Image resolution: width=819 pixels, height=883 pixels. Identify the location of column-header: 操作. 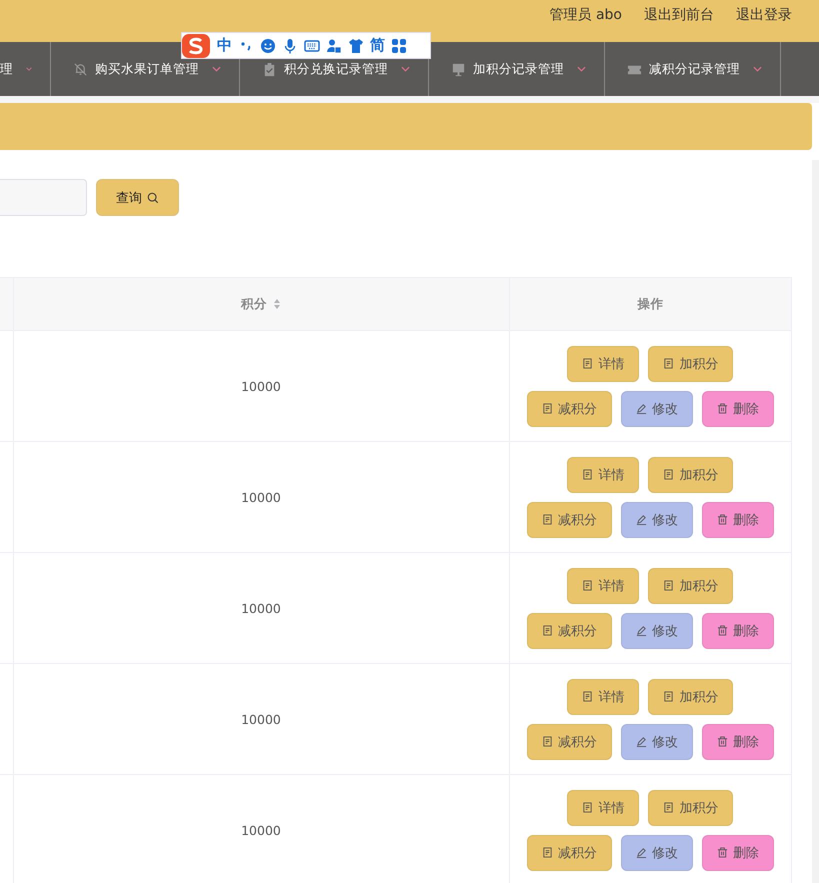
(650, 303).